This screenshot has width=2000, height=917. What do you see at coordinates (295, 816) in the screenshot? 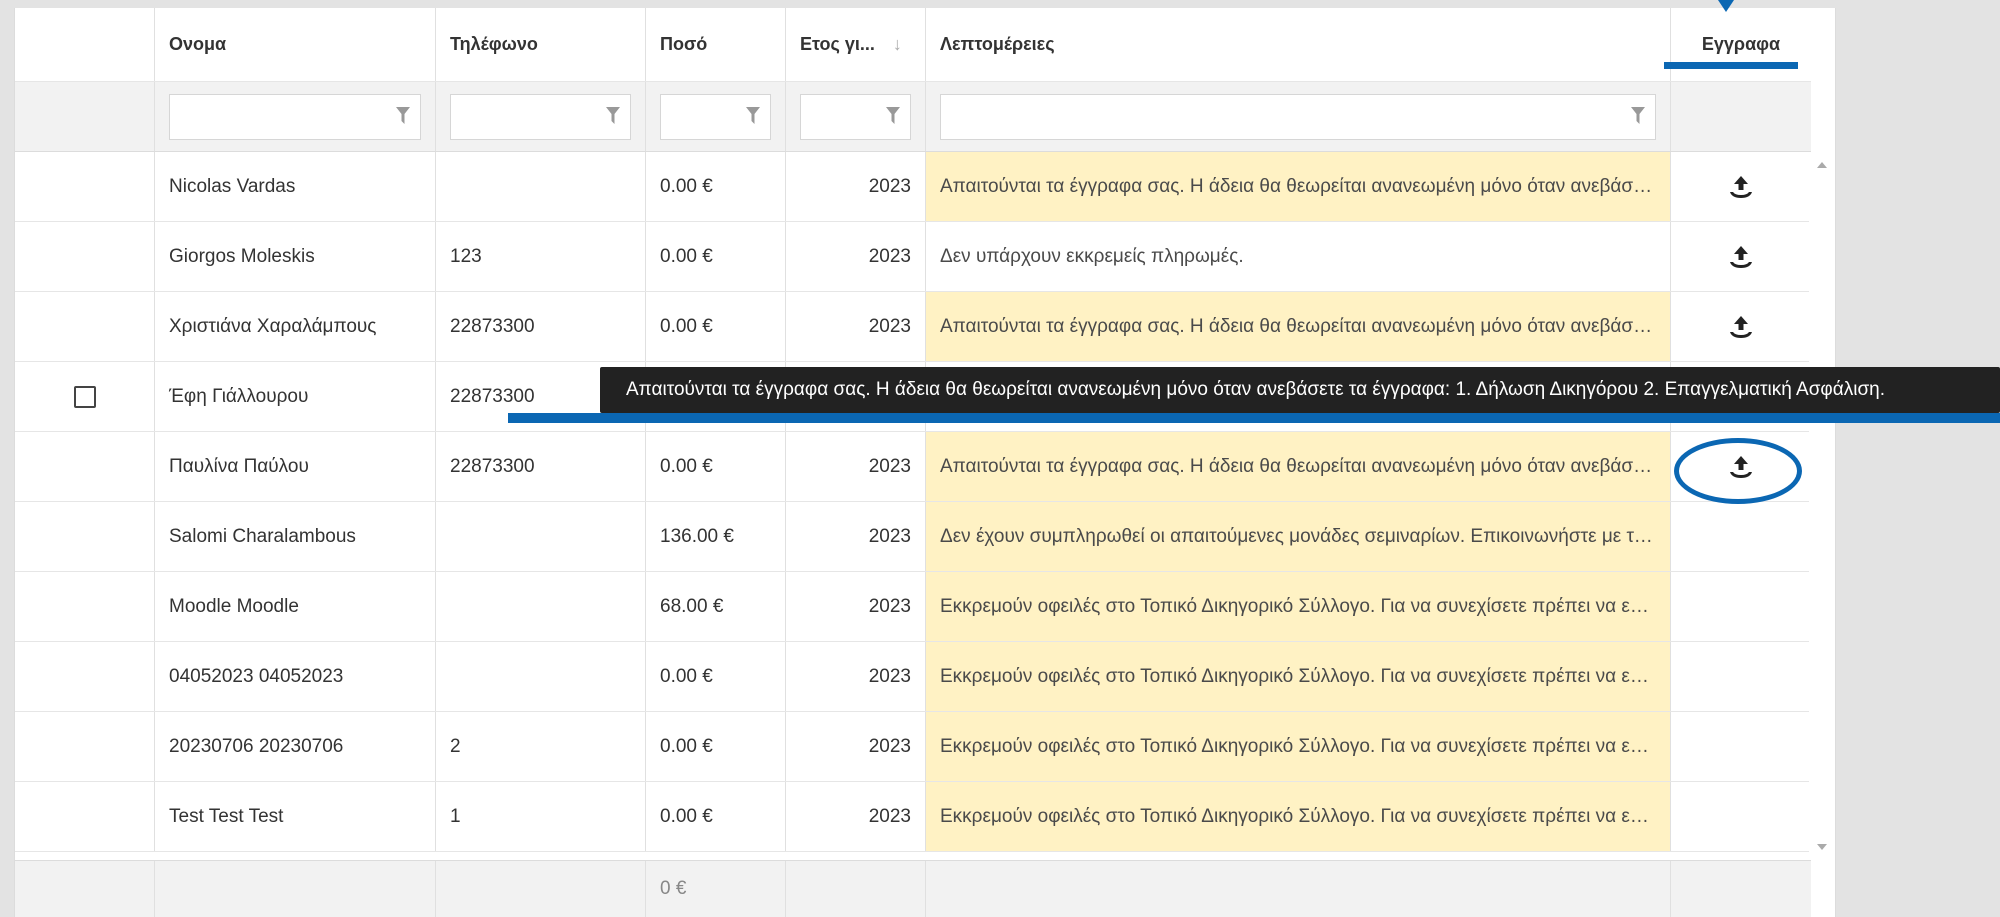
I see `cell-name: Test Test Test` at bounding box center [295, 816].